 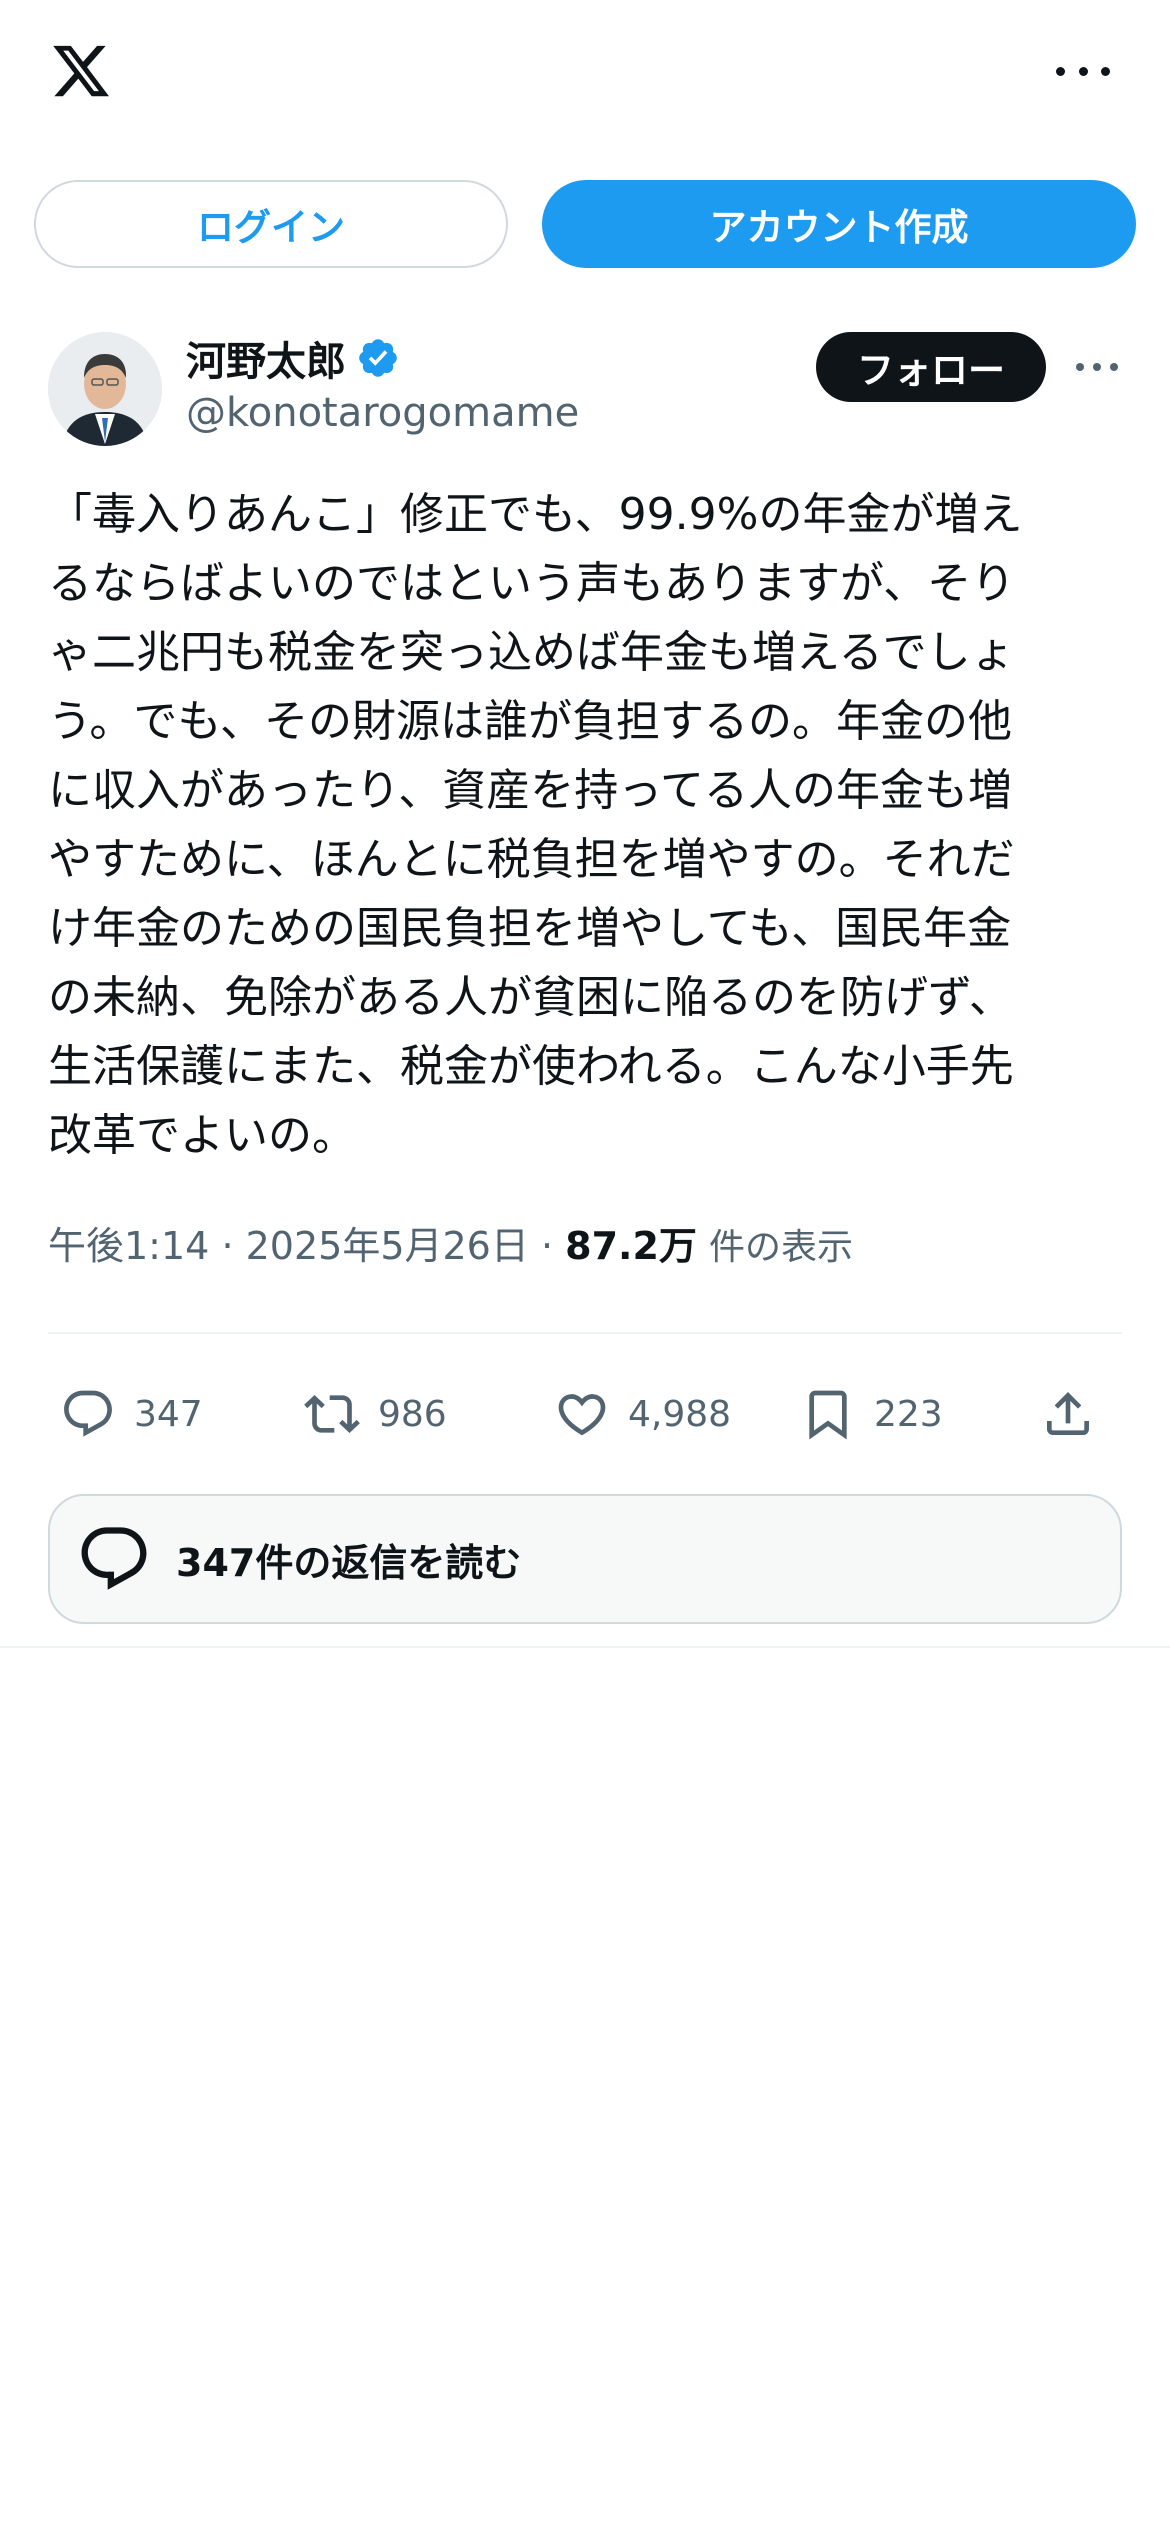 I want to click on follow-button: フォロー, so click(x=931, y=367).